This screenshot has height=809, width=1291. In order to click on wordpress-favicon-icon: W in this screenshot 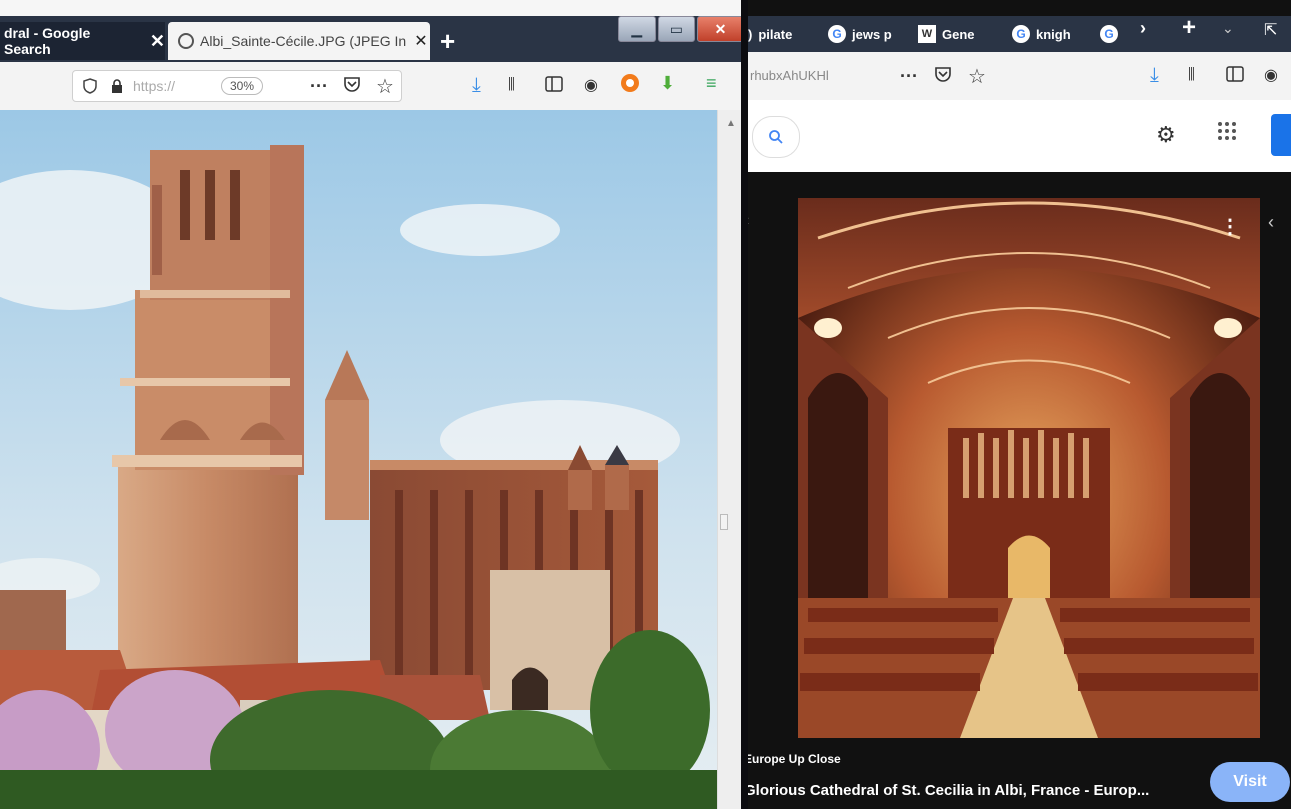, I will do `click(927, 34)`.